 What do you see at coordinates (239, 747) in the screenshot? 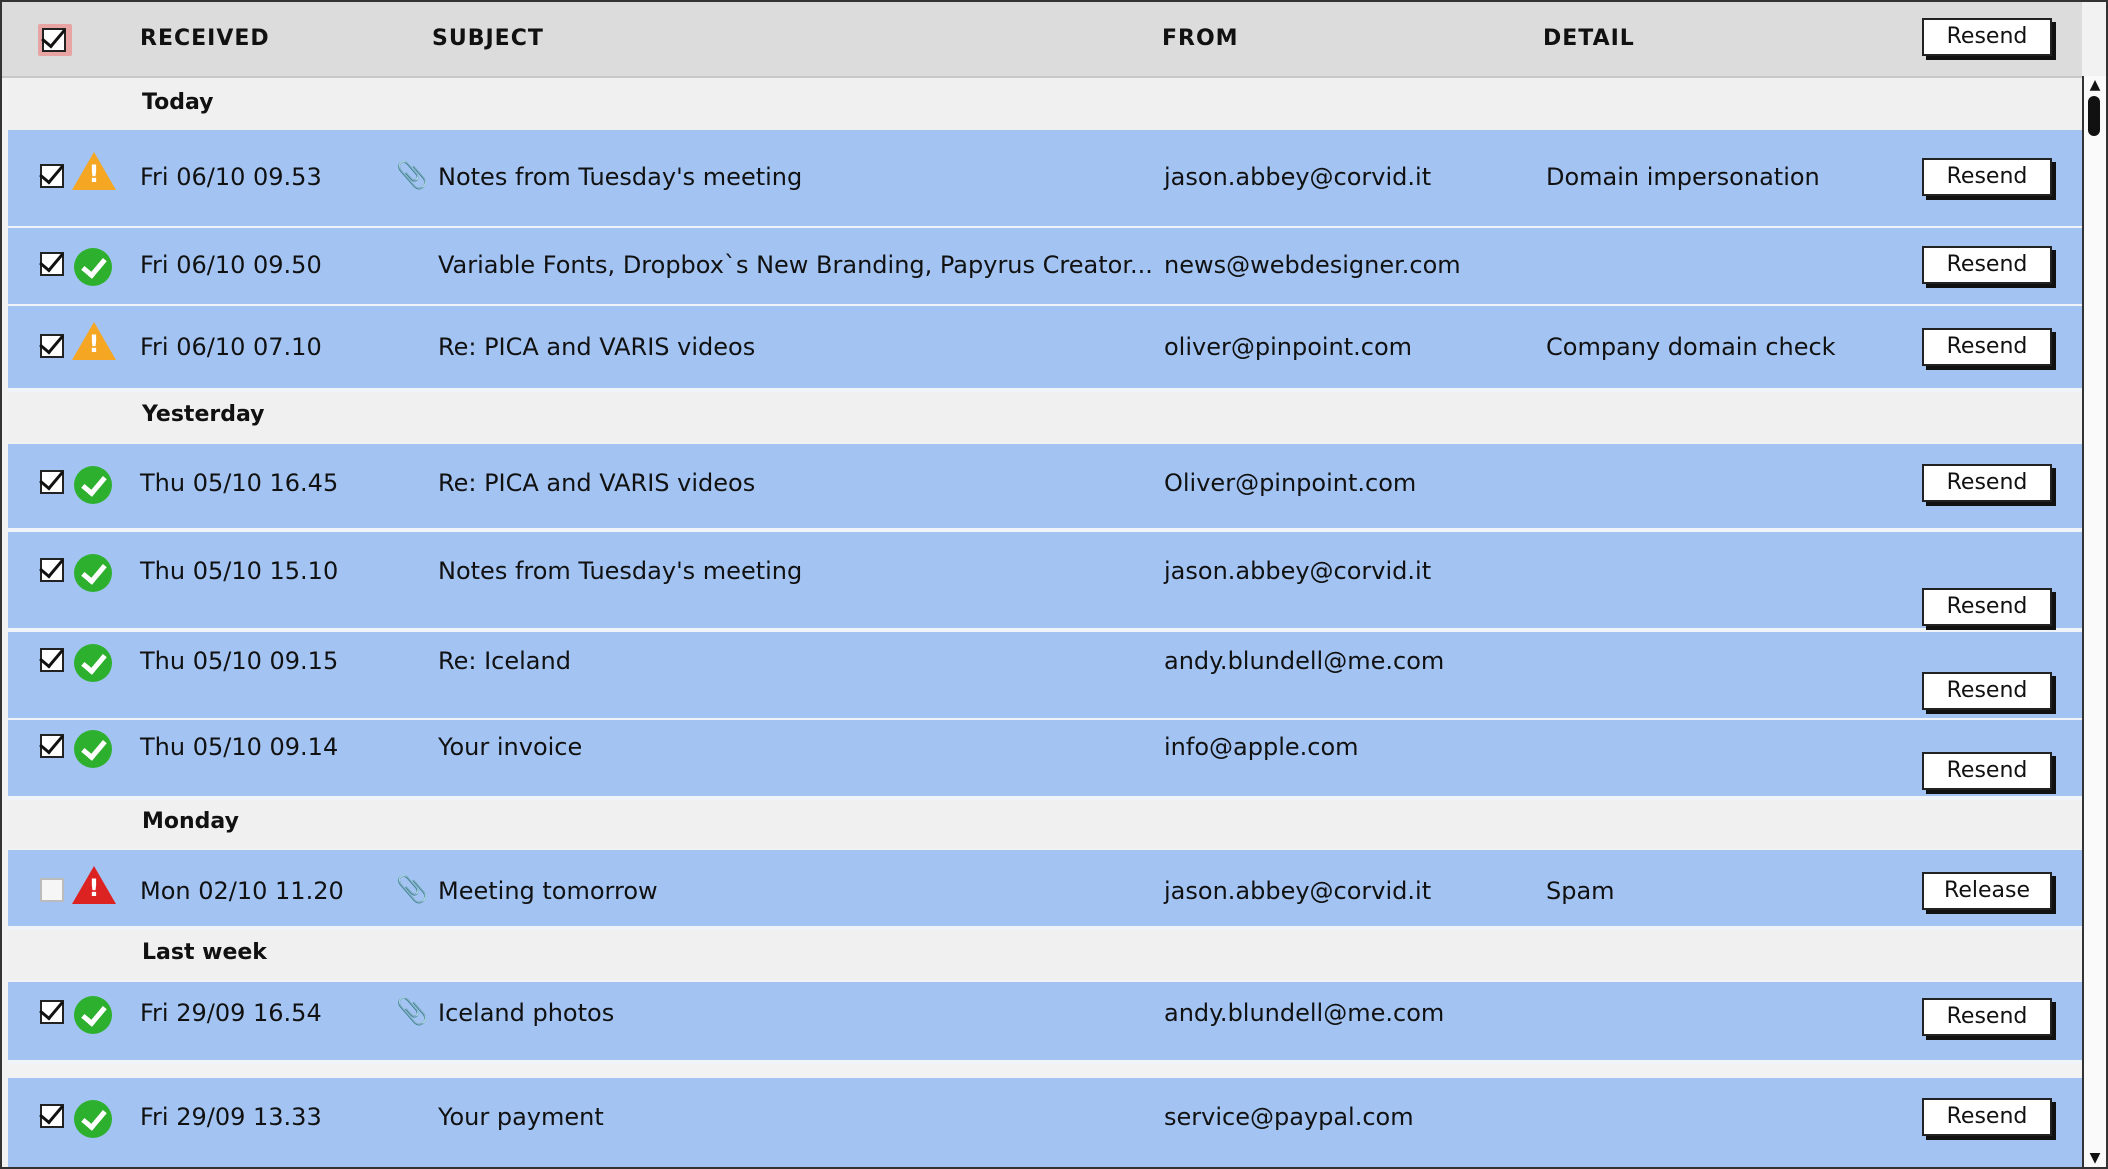
I see `received-cell: Thu 05/10 09.14` at bounding box center [239, 747].